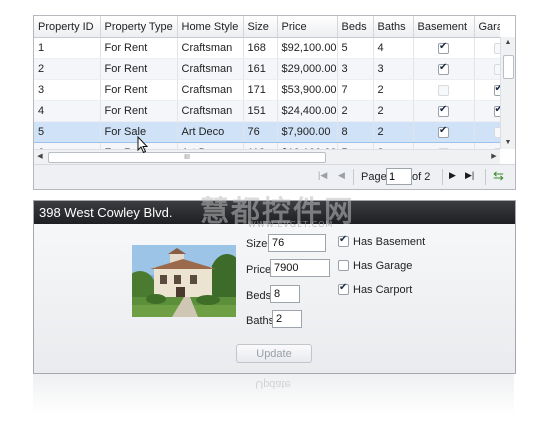 Image resolution: width=550 pixels, height=430 pixels. What do you see at coordinates (187, 157) in the screenshot?
I see `horizontal-scroll-thumb: III` at bounding box center [187, 157].